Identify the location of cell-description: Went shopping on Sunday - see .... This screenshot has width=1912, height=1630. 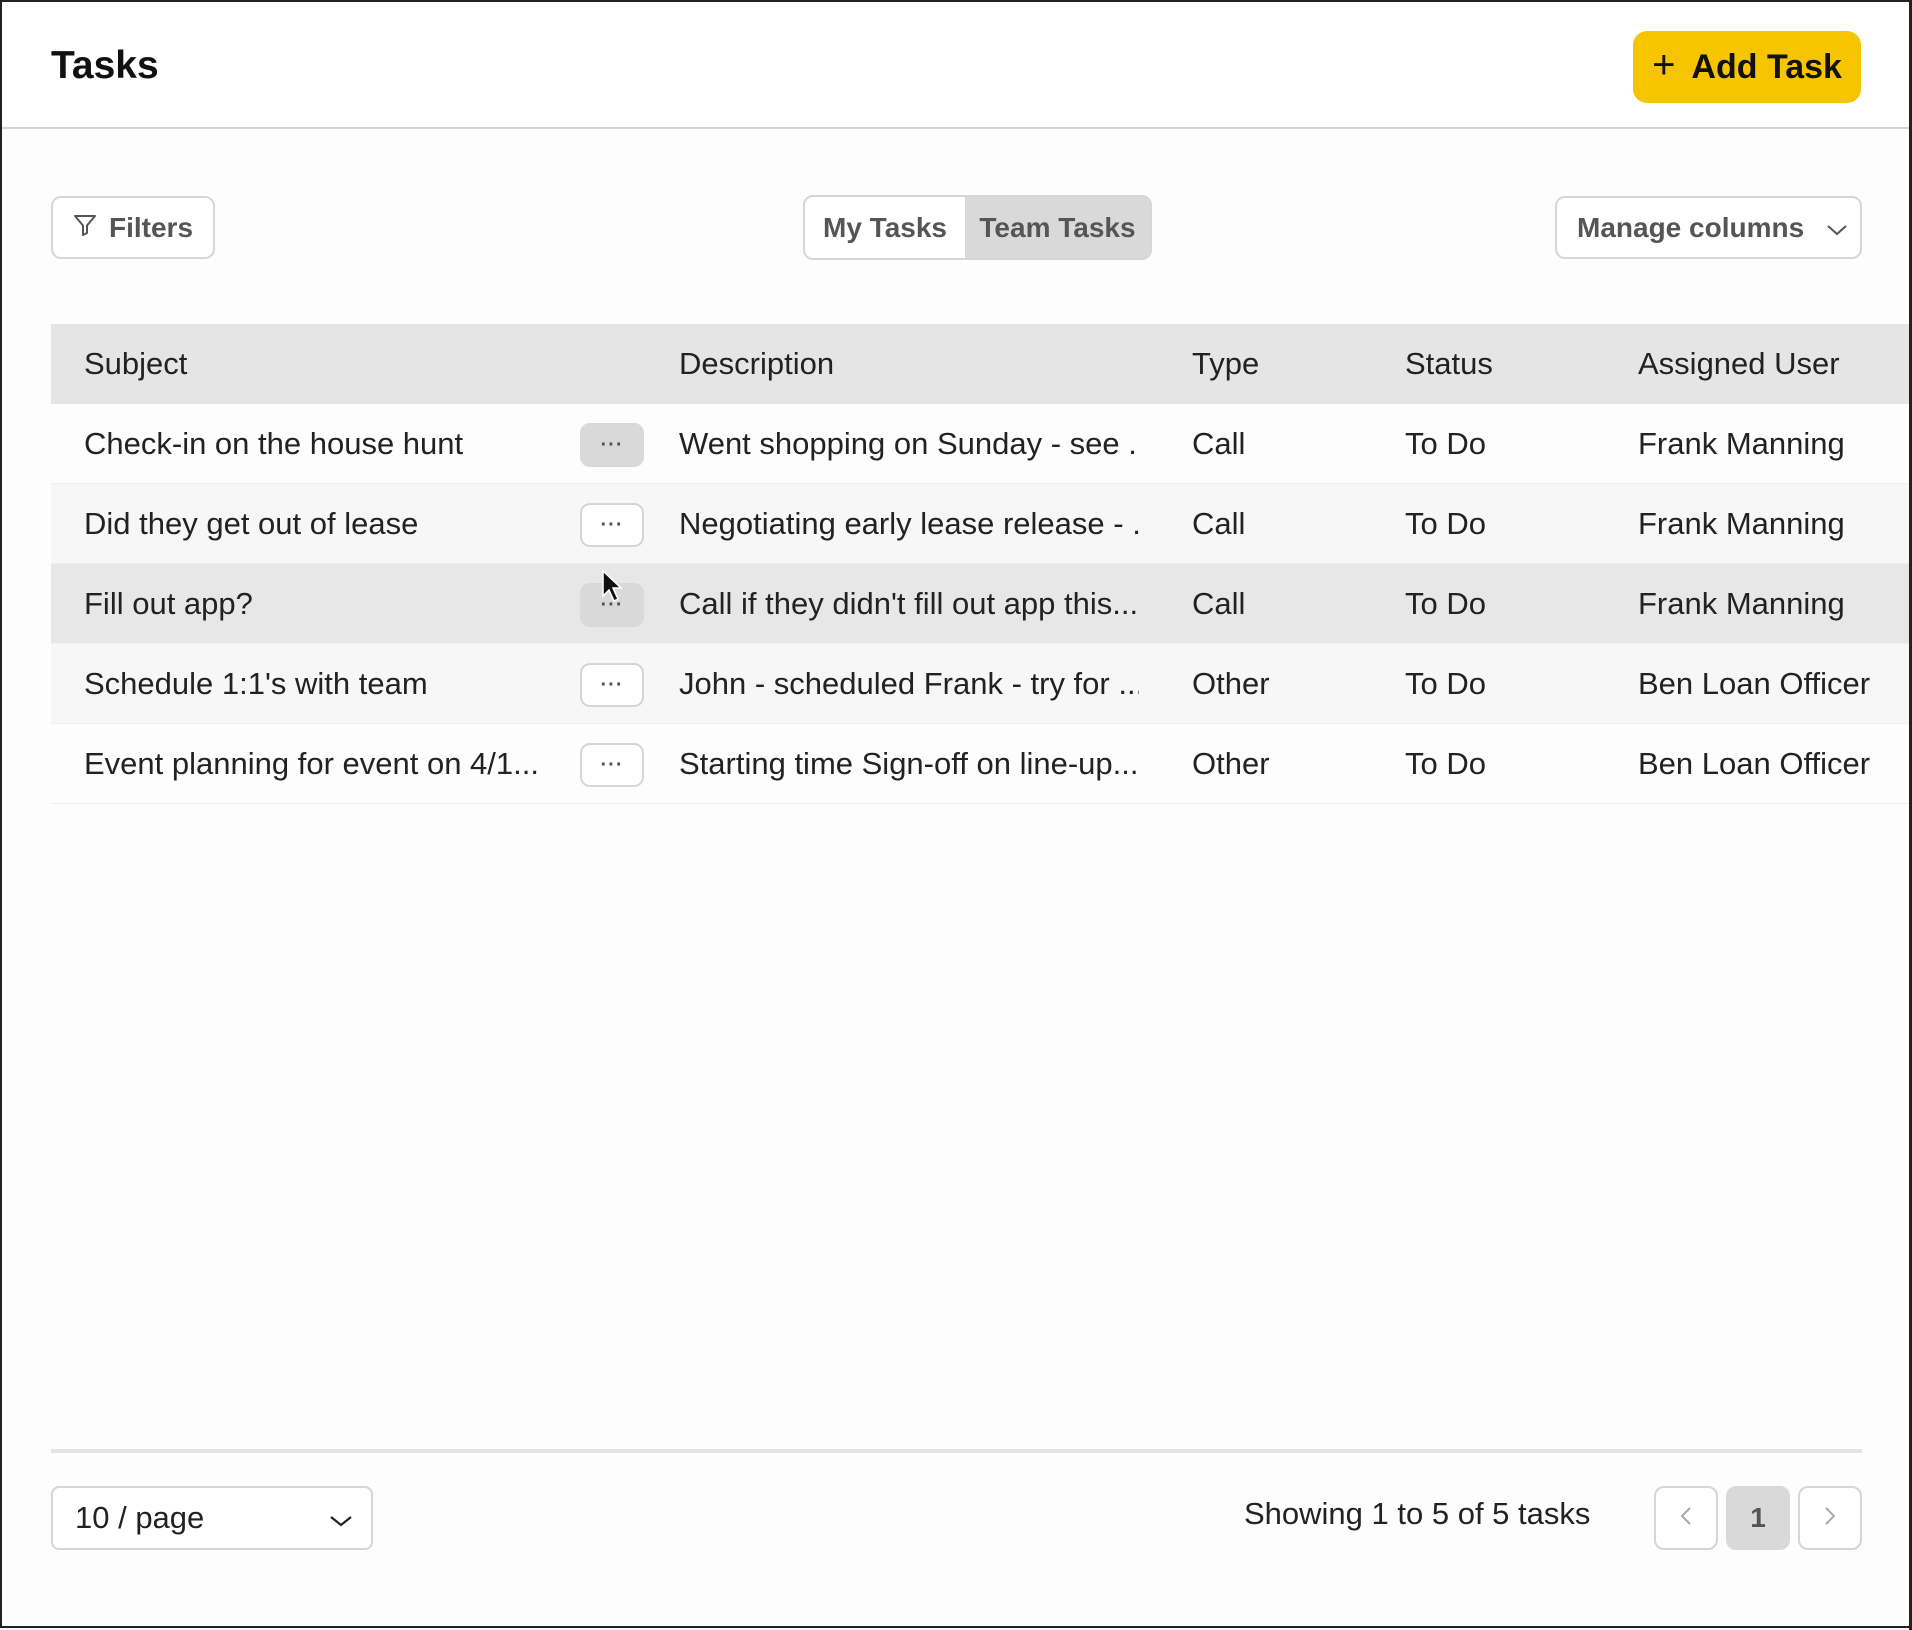
(909, 443).